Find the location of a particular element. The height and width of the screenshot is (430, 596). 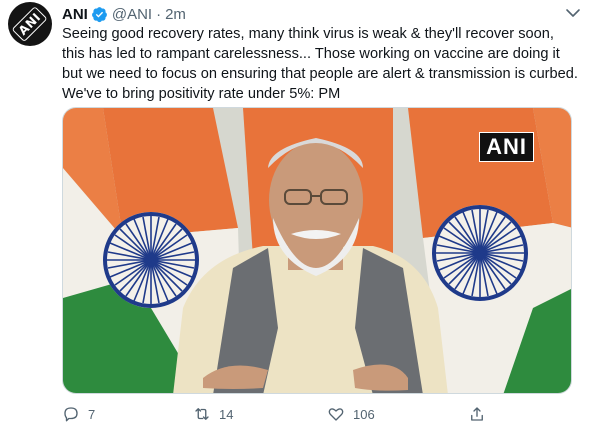

reply-icon is located at coordinates (71, 414).